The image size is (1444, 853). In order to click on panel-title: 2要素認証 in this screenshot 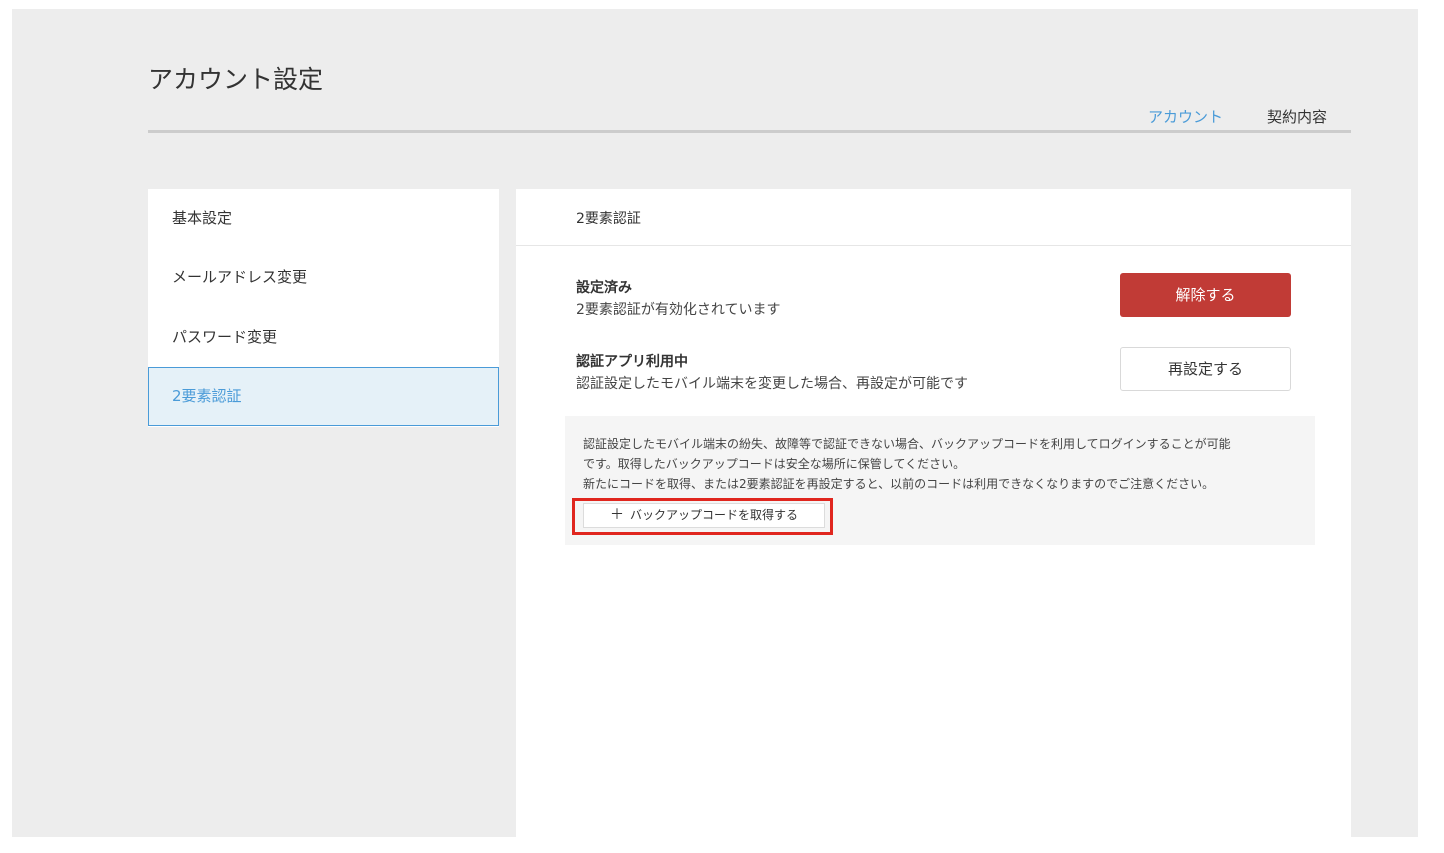, I will do `click(608, 219)`.